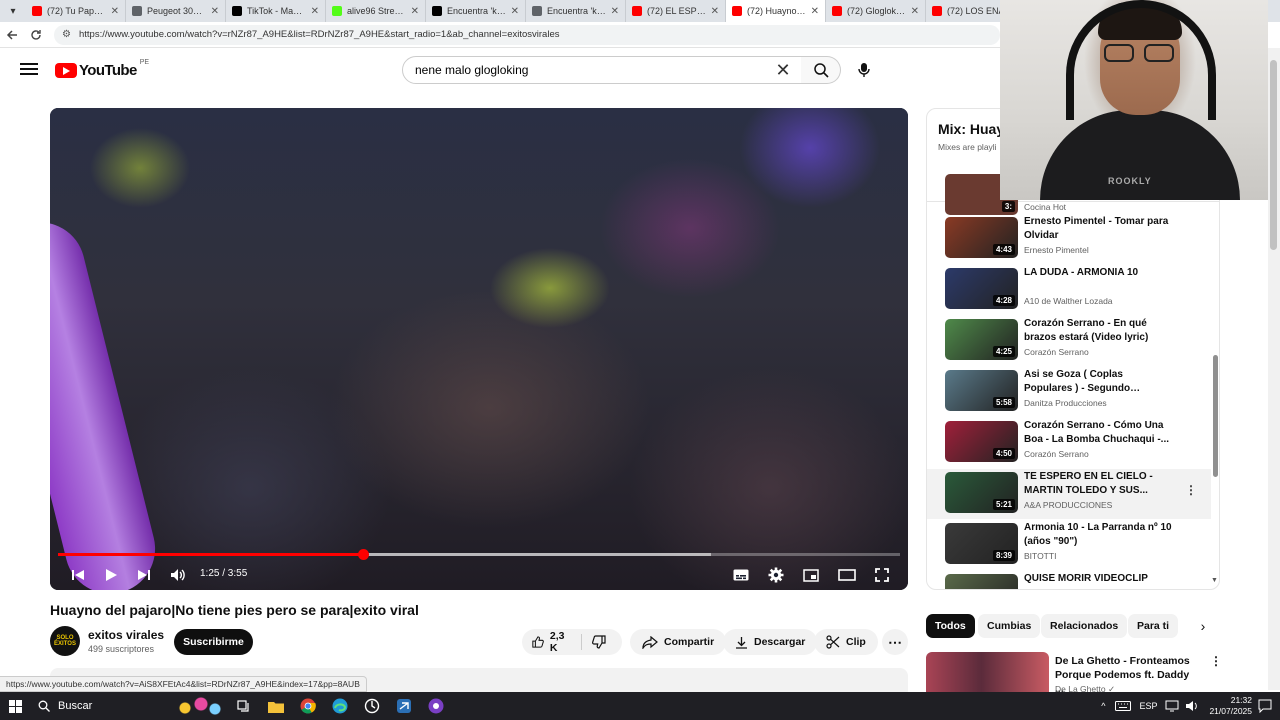 The width and height of the screenshot is (1280, 720). Describe the element at coordinates (76, 11) in the screenshot. I see `browser-tab: (72) Tu Papá W ✕` at that location.